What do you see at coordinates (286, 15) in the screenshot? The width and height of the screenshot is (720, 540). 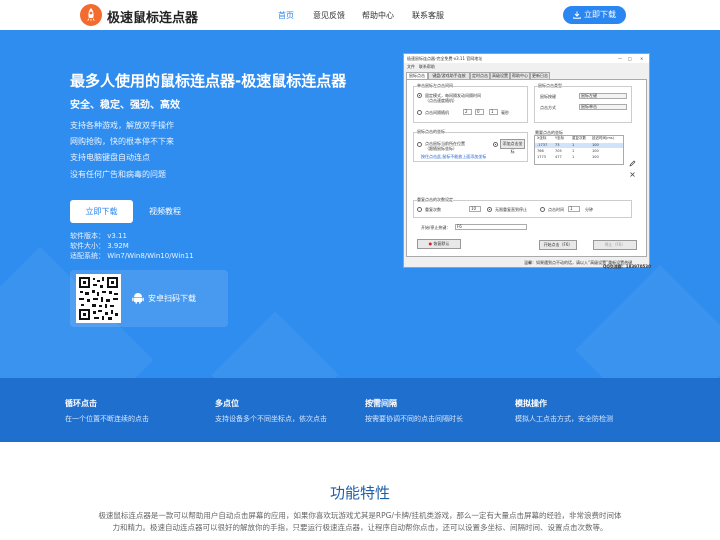 I see `nav-home: 首页` at bounding box center [286, 15].